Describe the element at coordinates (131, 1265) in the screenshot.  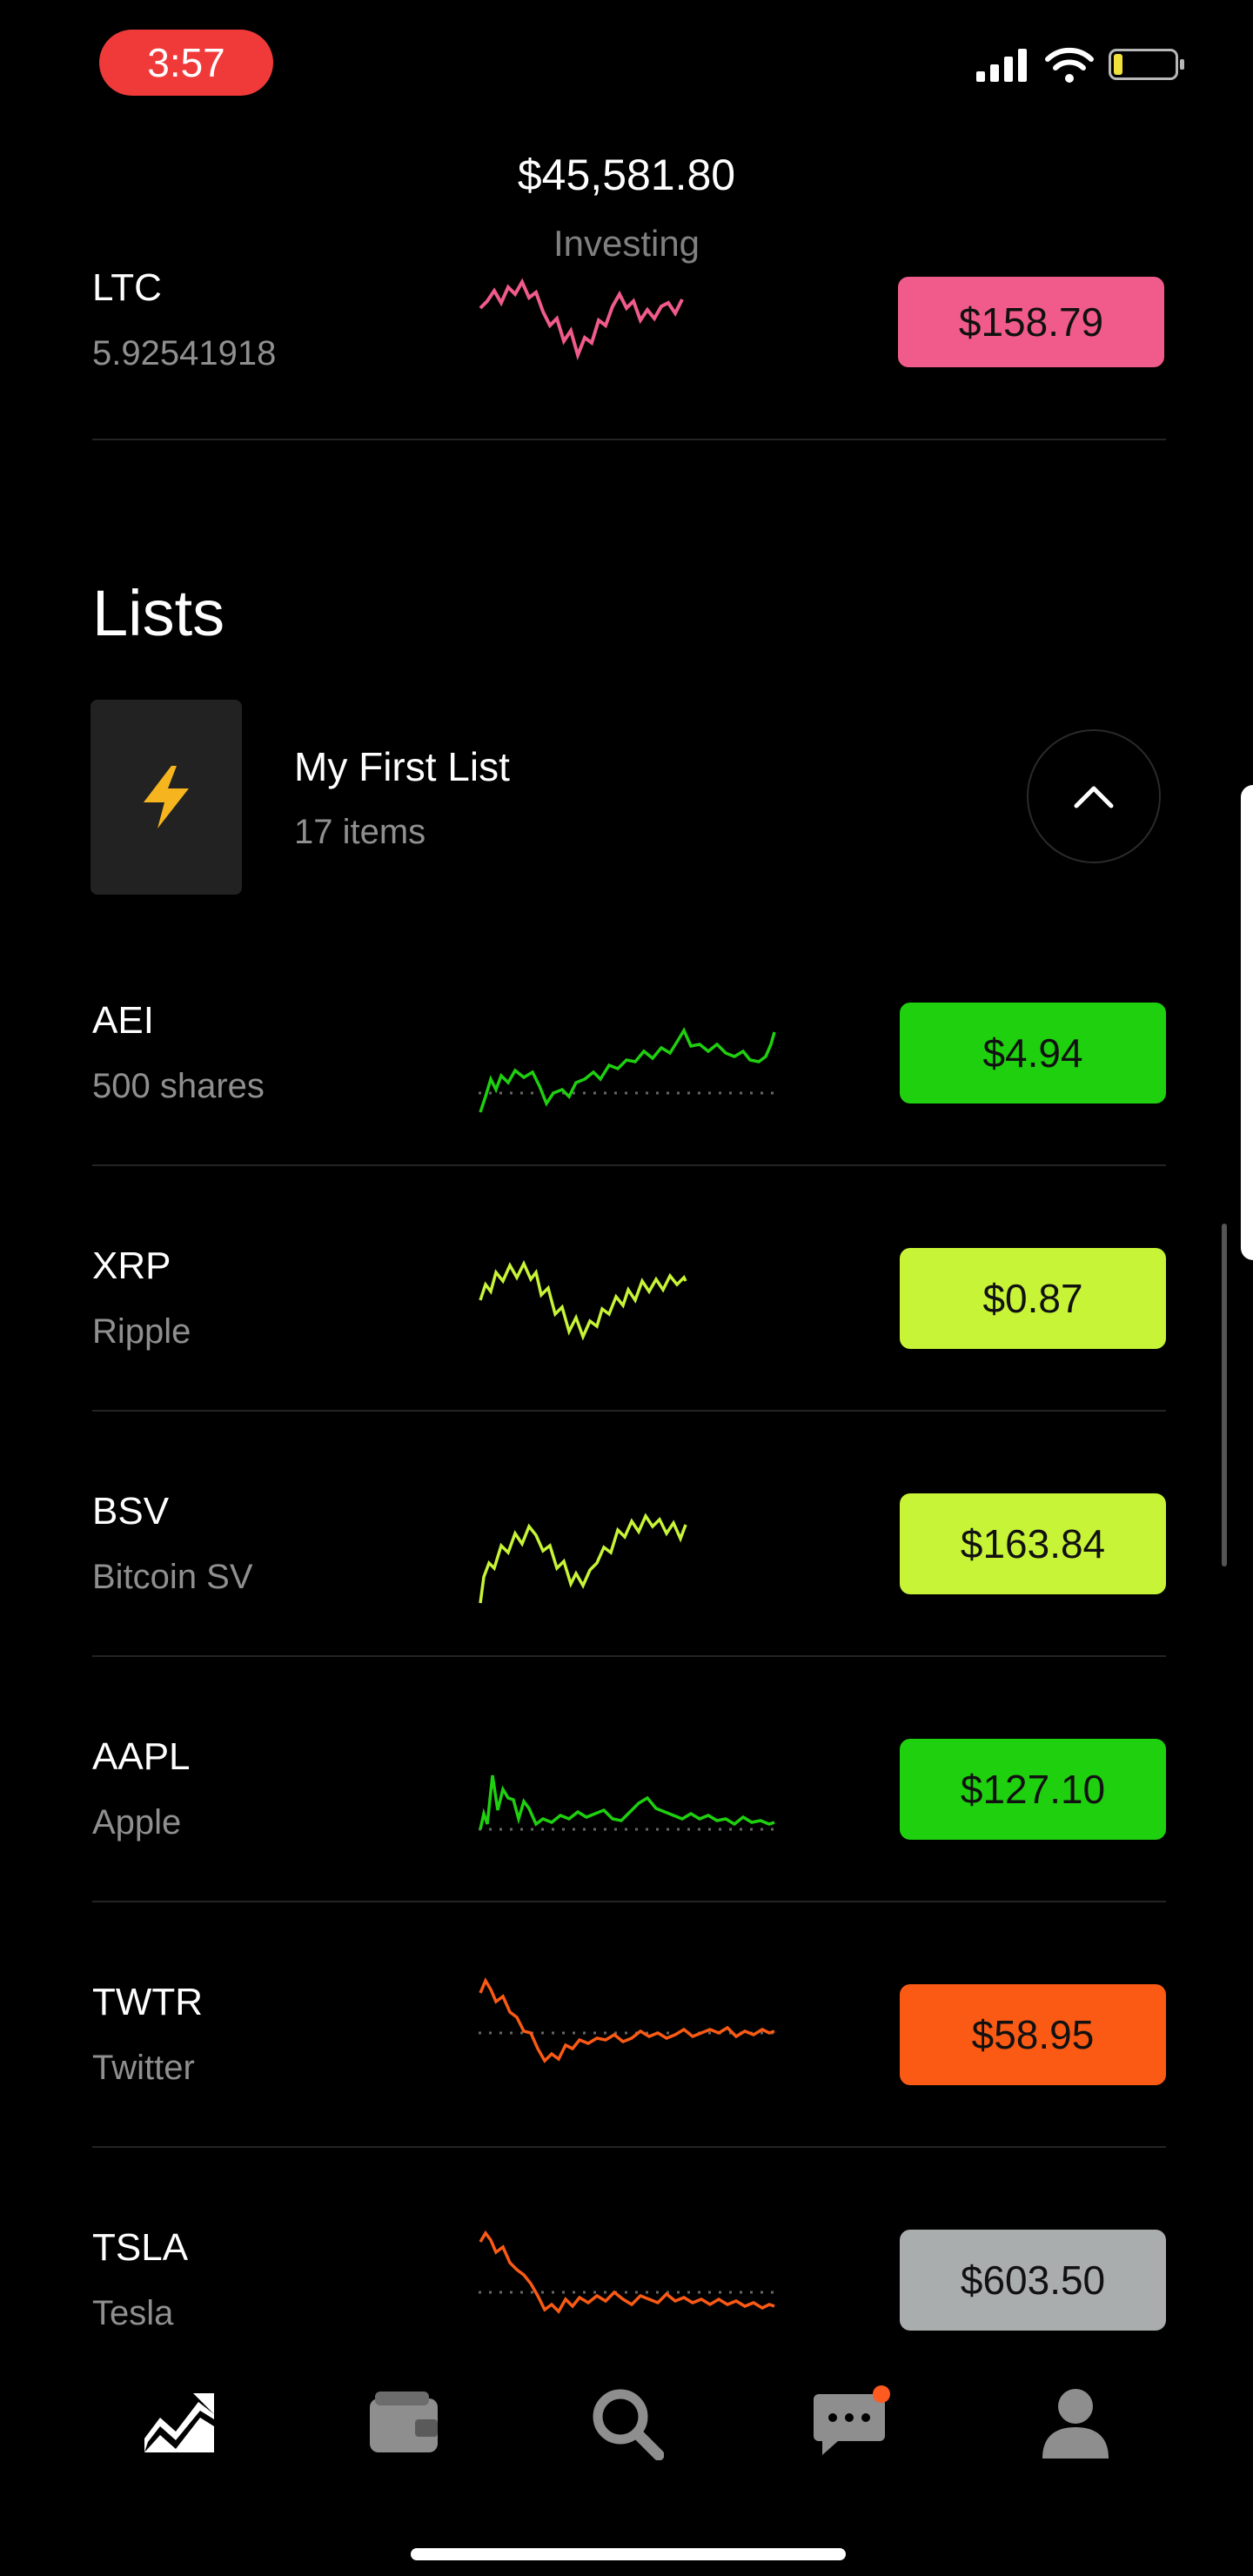
I see `item-symbol: XRP` at that location.